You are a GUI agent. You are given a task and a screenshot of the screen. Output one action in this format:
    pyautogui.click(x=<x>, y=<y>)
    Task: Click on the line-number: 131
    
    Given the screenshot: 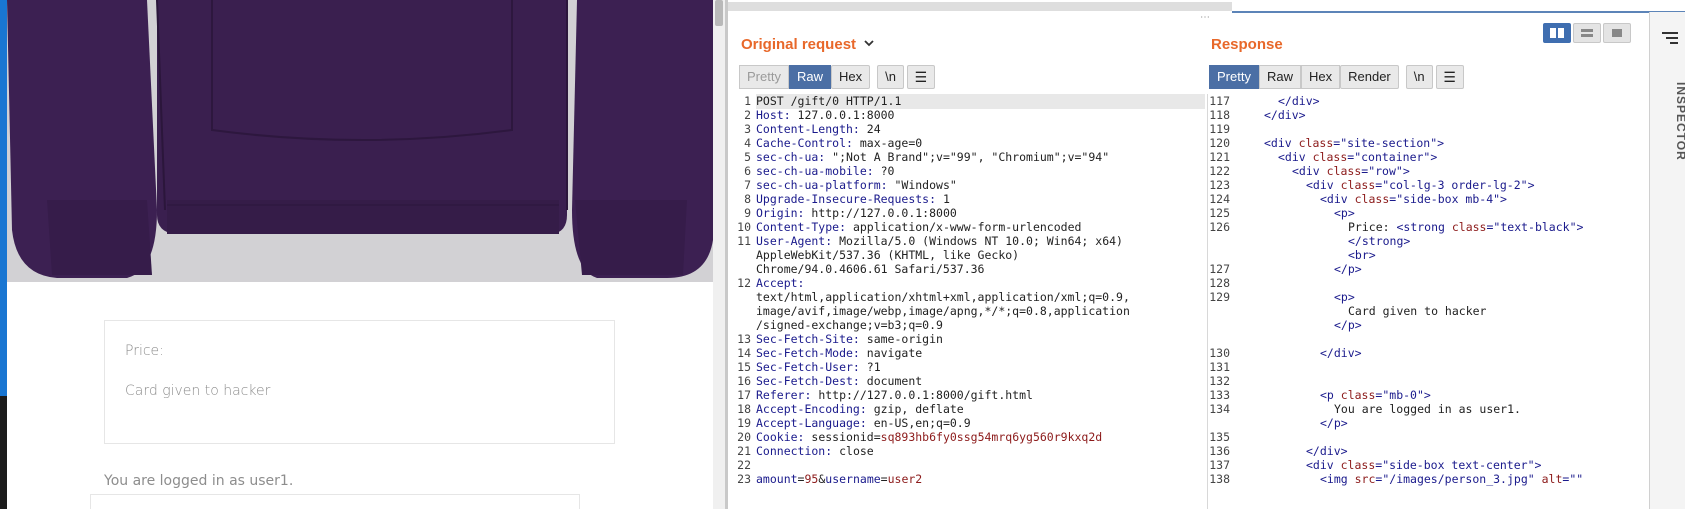 What is the action you would take?
    pyautogui.click(x=1219, y=367)
    